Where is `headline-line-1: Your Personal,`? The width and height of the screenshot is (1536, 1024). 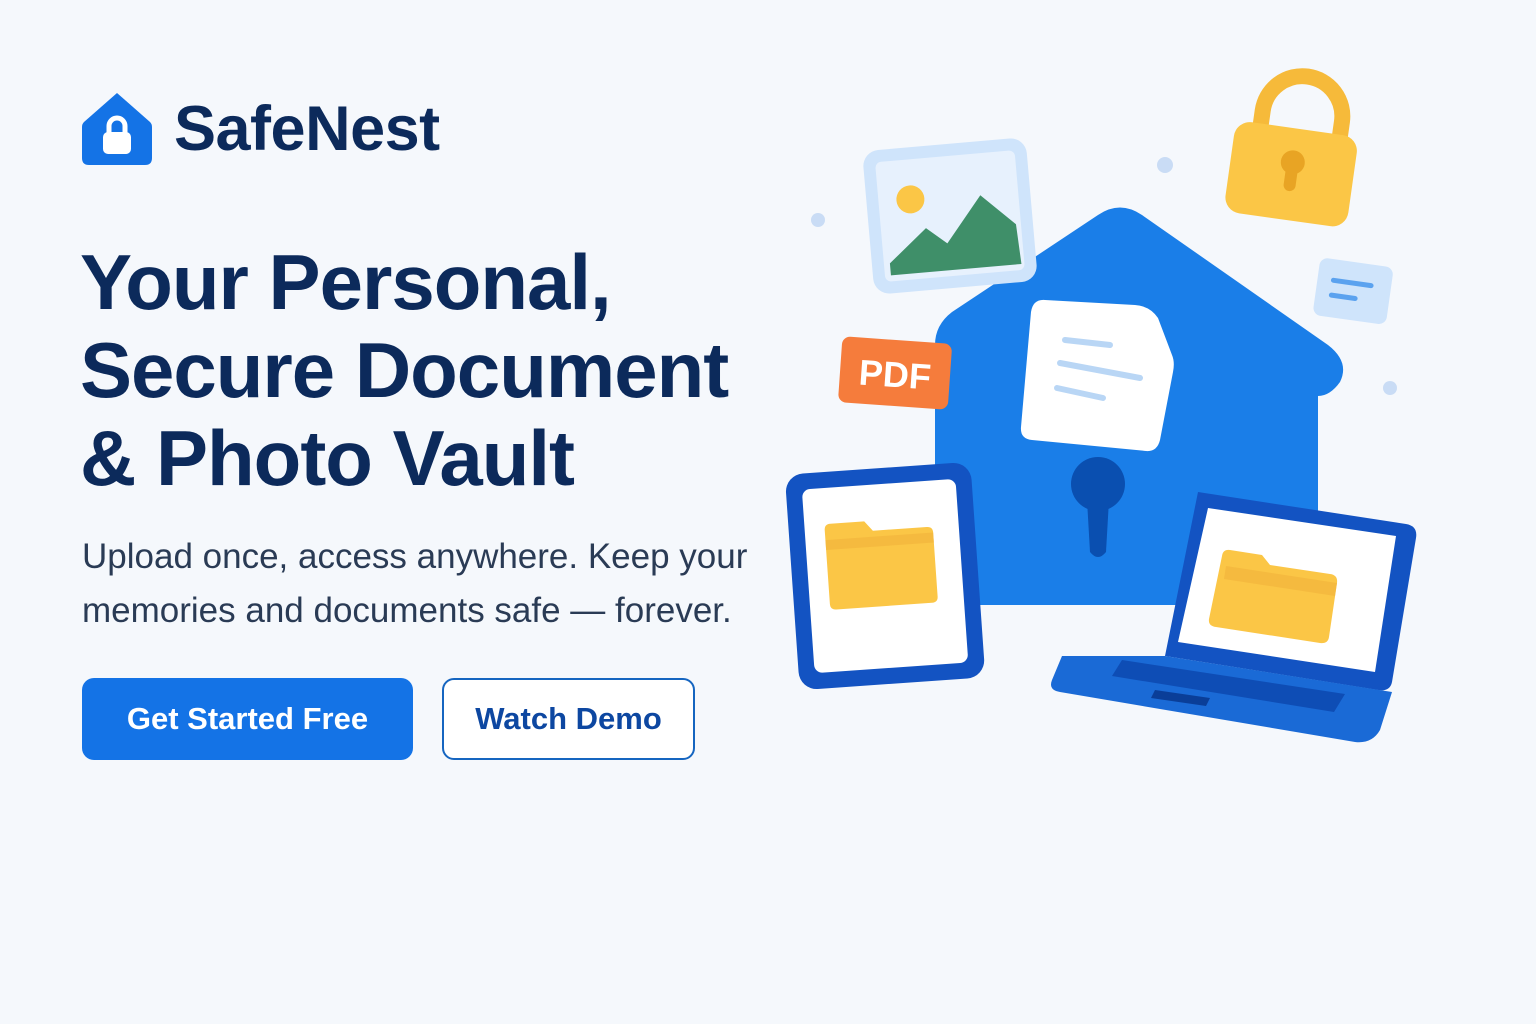 headline-line-1: Your Personal, is located at coordinates (346, 282).